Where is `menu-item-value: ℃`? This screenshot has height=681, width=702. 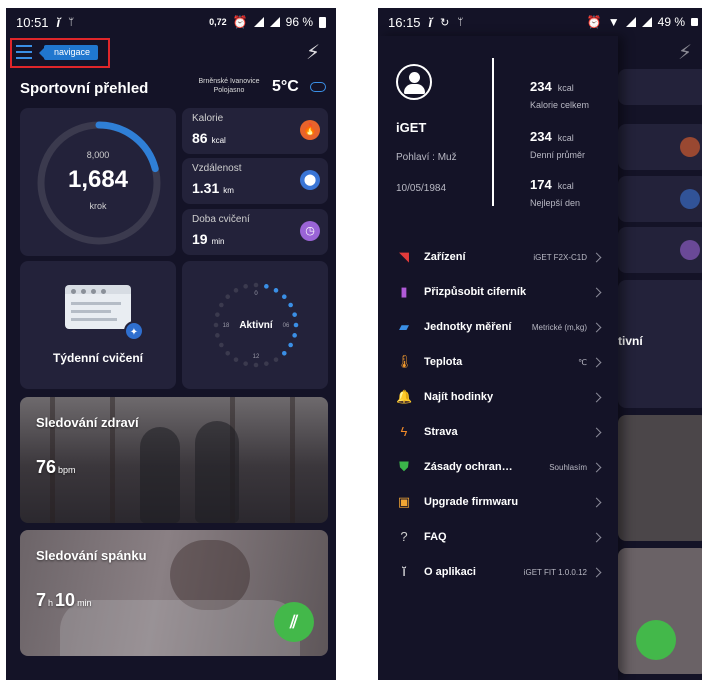 menu-item-value: ℃ is located at coordinates (582, 362).